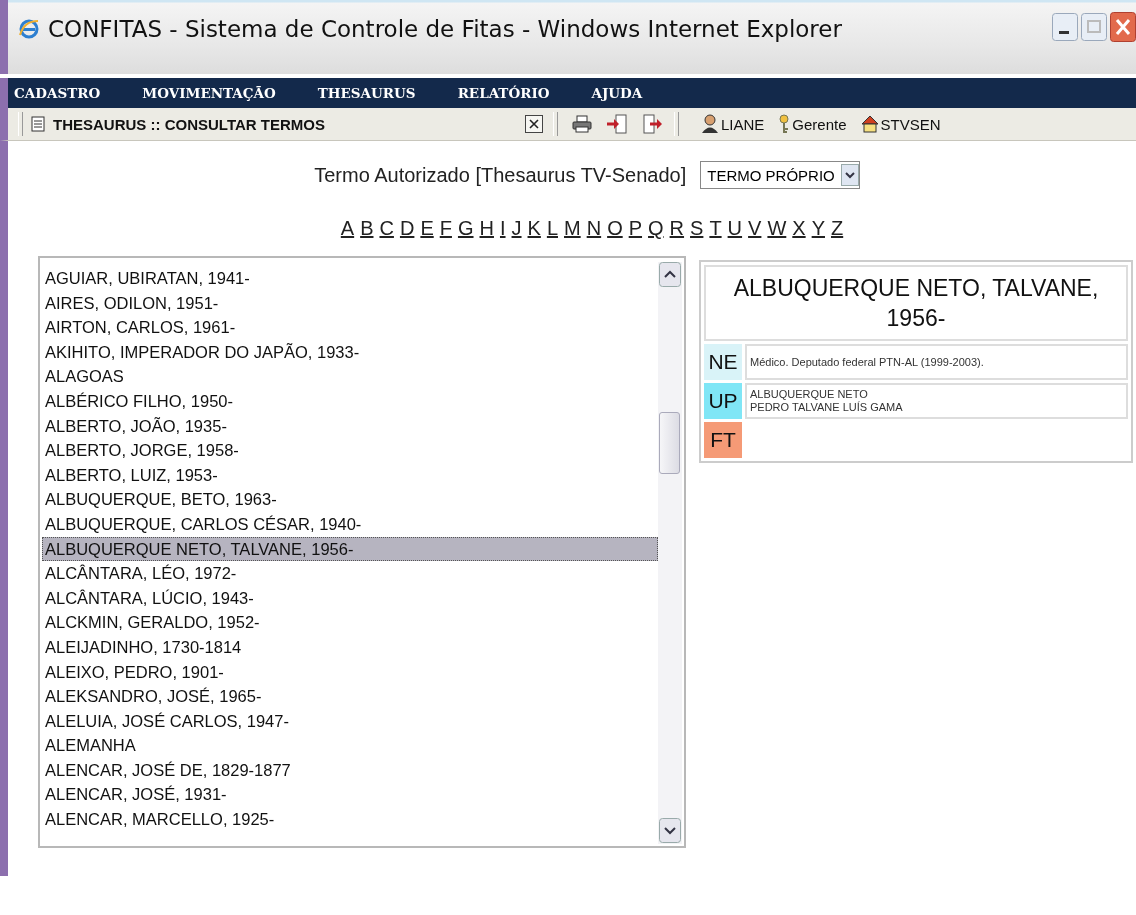  I want to click on letter-link: B, so click(367, 228).